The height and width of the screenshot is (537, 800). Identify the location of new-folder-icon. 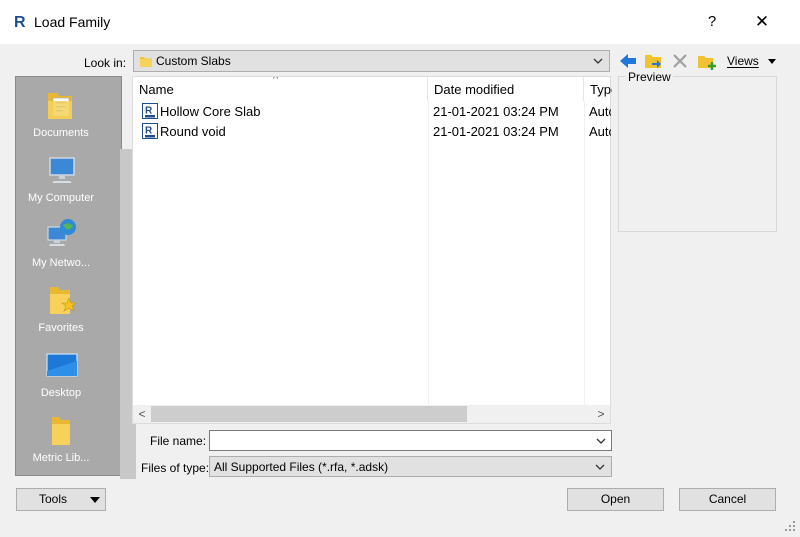
(707, 61).